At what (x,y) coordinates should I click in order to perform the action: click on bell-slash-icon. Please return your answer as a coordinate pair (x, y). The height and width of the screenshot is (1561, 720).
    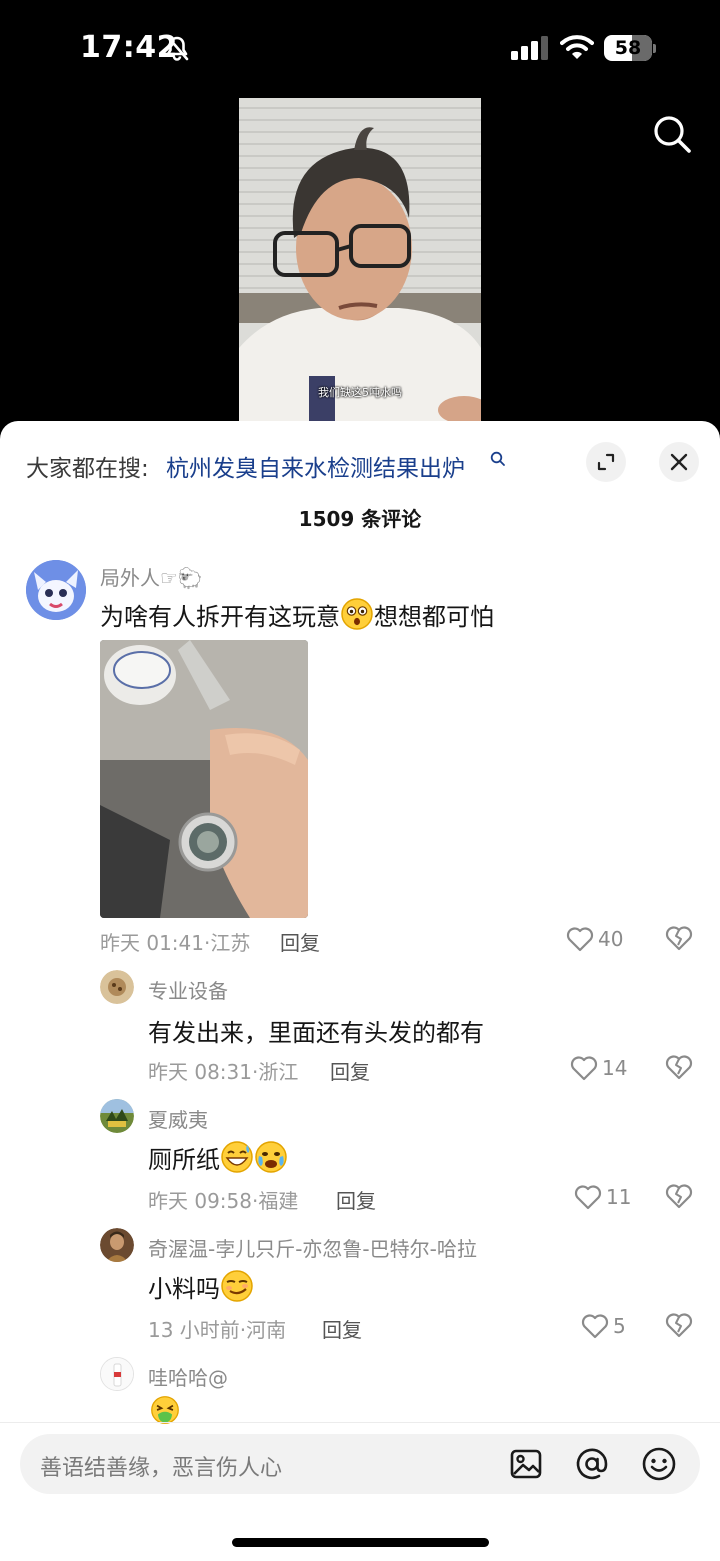
    Looking at the image, I should click on (177, 50).